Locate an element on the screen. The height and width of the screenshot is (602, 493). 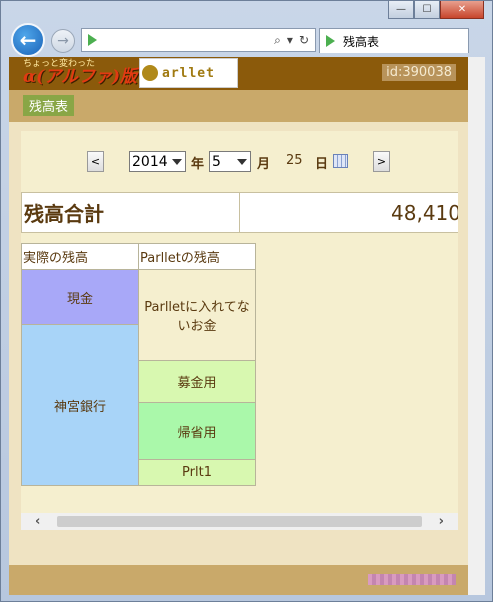
balance-table-tab: 残高表 is located at coordinates (49, 105).